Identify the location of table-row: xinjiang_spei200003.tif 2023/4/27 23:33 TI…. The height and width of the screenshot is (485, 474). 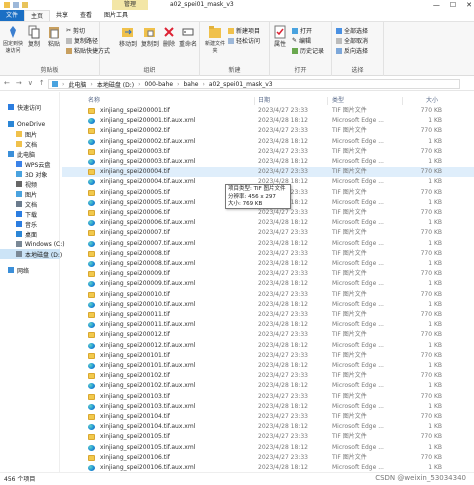
(268, 152).